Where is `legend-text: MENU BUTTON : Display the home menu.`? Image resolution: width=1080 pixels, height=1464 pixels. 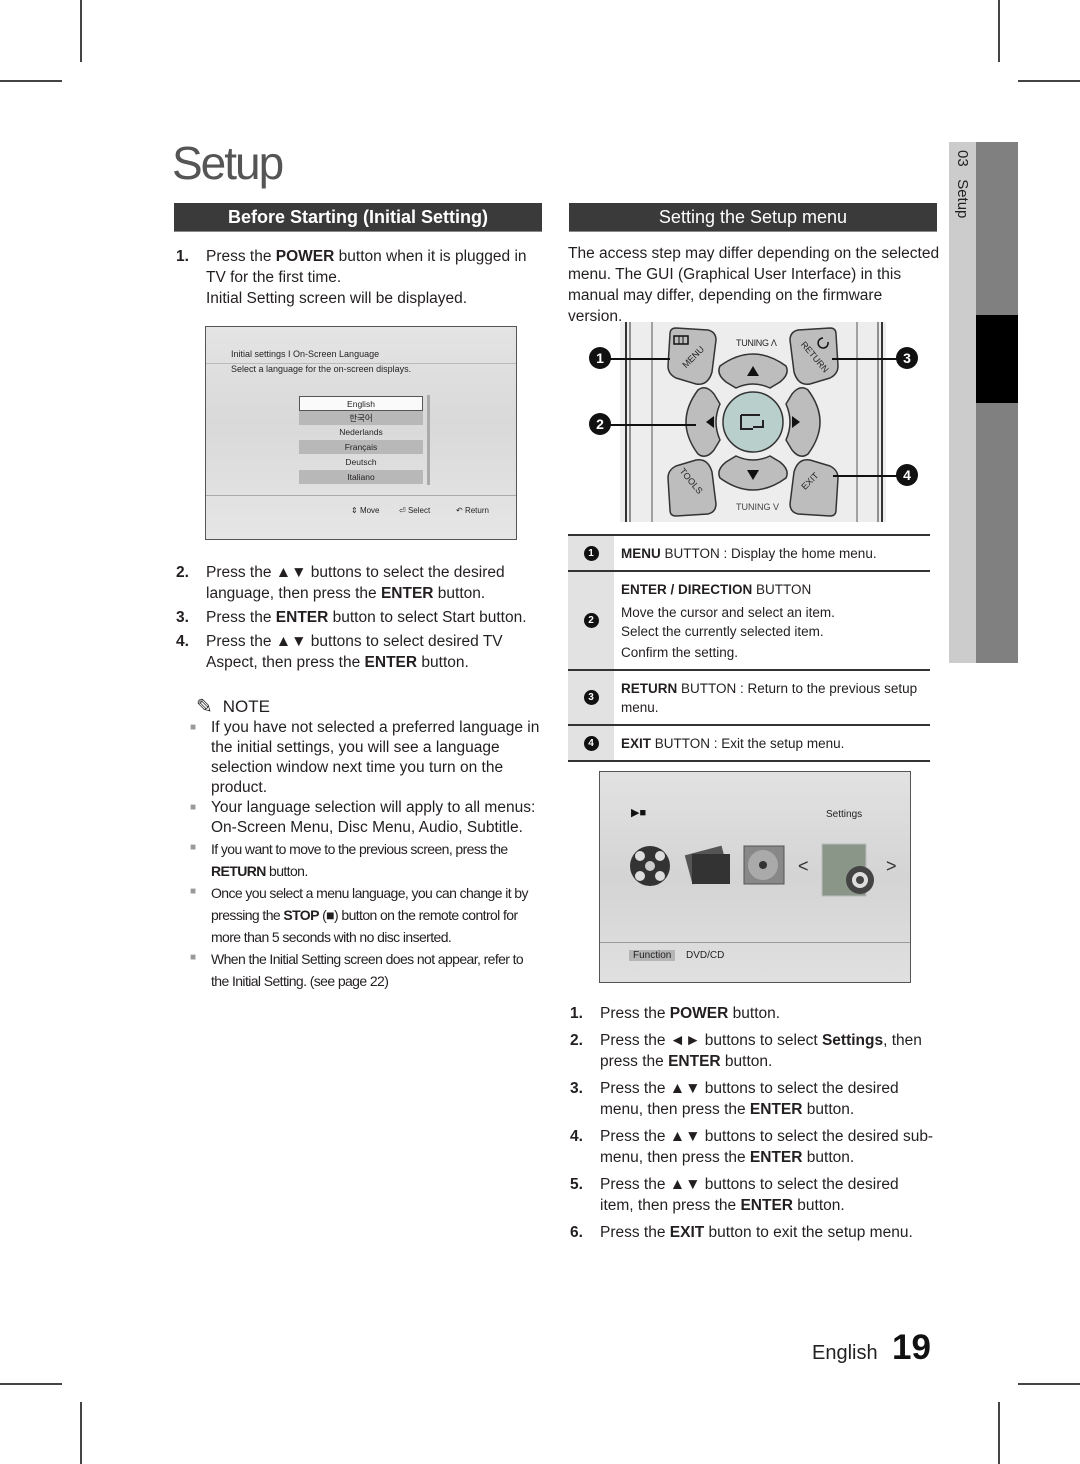 legend-text: MENU BUTTON : Display the home menu. is located at coordinates (749, 553).